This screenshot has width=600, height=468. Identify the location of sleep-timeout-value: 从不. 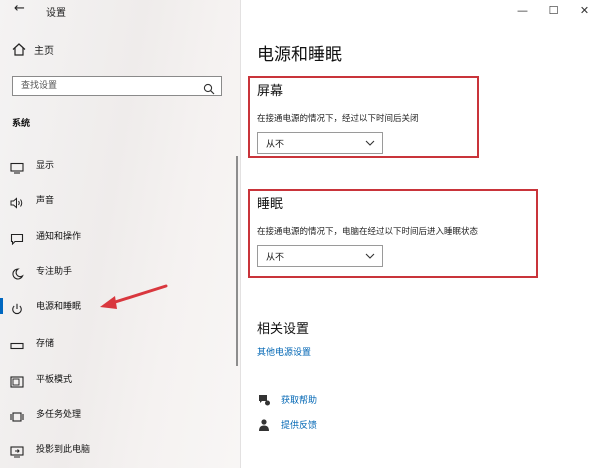
(275, 257).